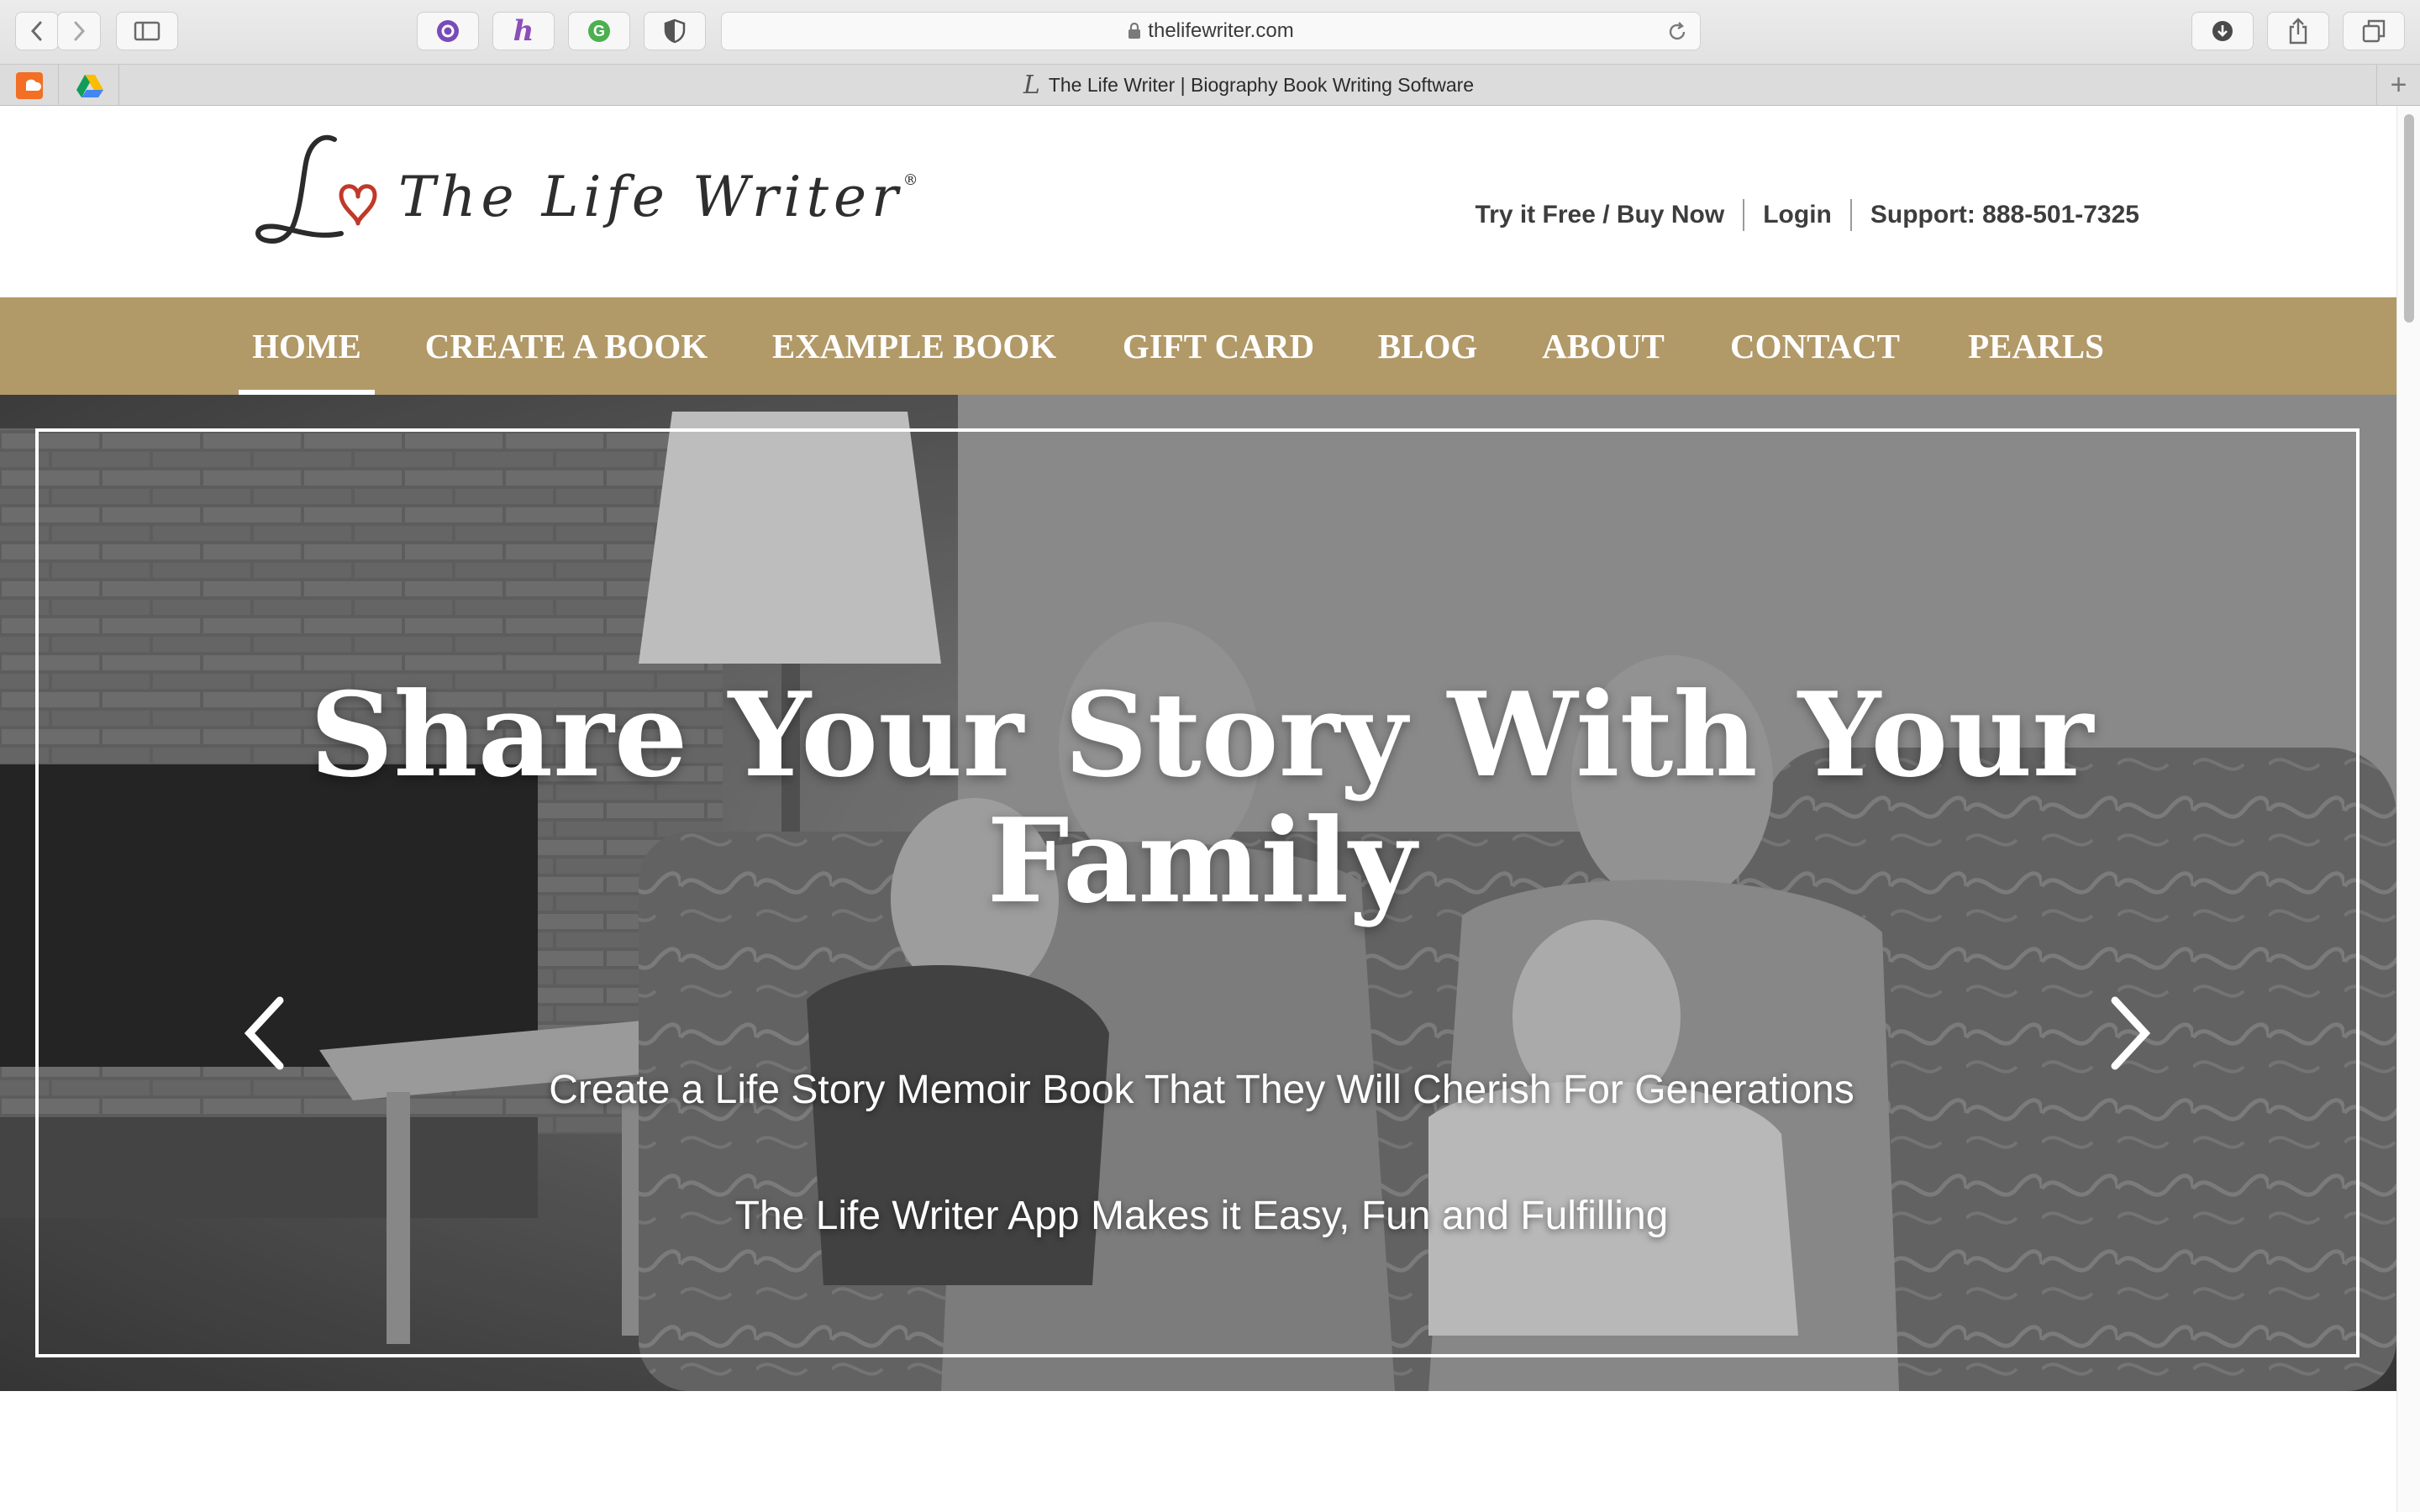 This screenshot has width=2420, height=1512. I want to click on slider-next-button, so click(2130, 1033).